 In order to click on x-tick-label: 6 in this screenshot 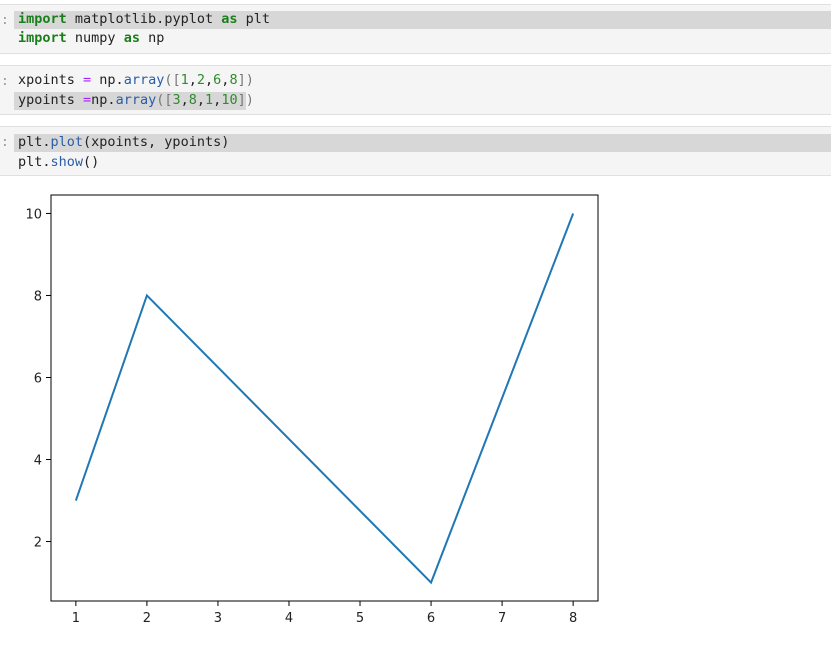, I will do `click(431, 618)`.